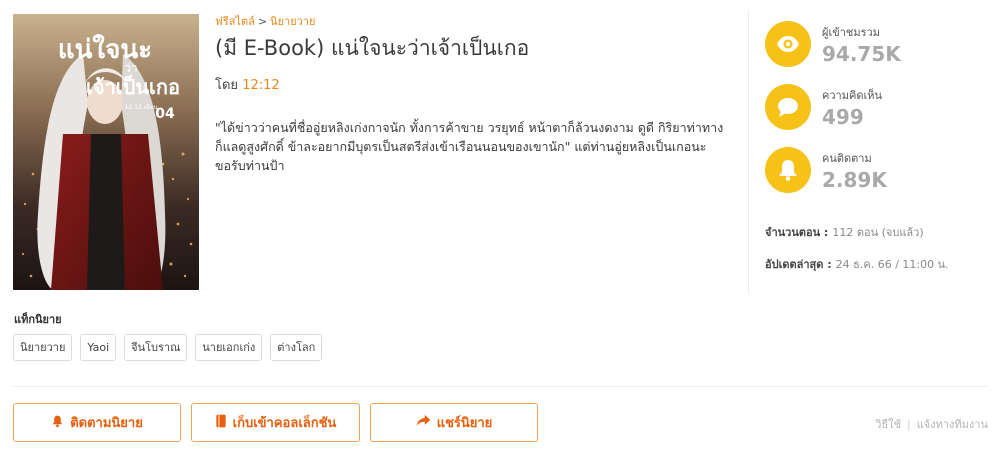 This screenshot has height=453, width=1000. What do you see at coordinates (888, 424) in the screenshot?
I see `help-link: วิธีใช้` at bounding box center [888, 424].